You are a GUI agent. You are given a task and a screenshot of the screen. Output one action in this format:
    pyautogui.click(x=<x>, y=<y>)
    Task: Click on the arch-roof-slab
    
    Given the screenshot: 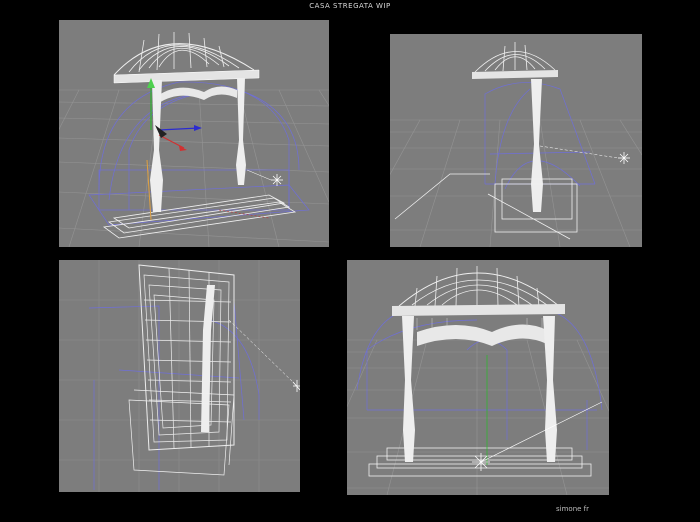 What is the action you would take?
    pyautogui.click(x=478, y=310)
    